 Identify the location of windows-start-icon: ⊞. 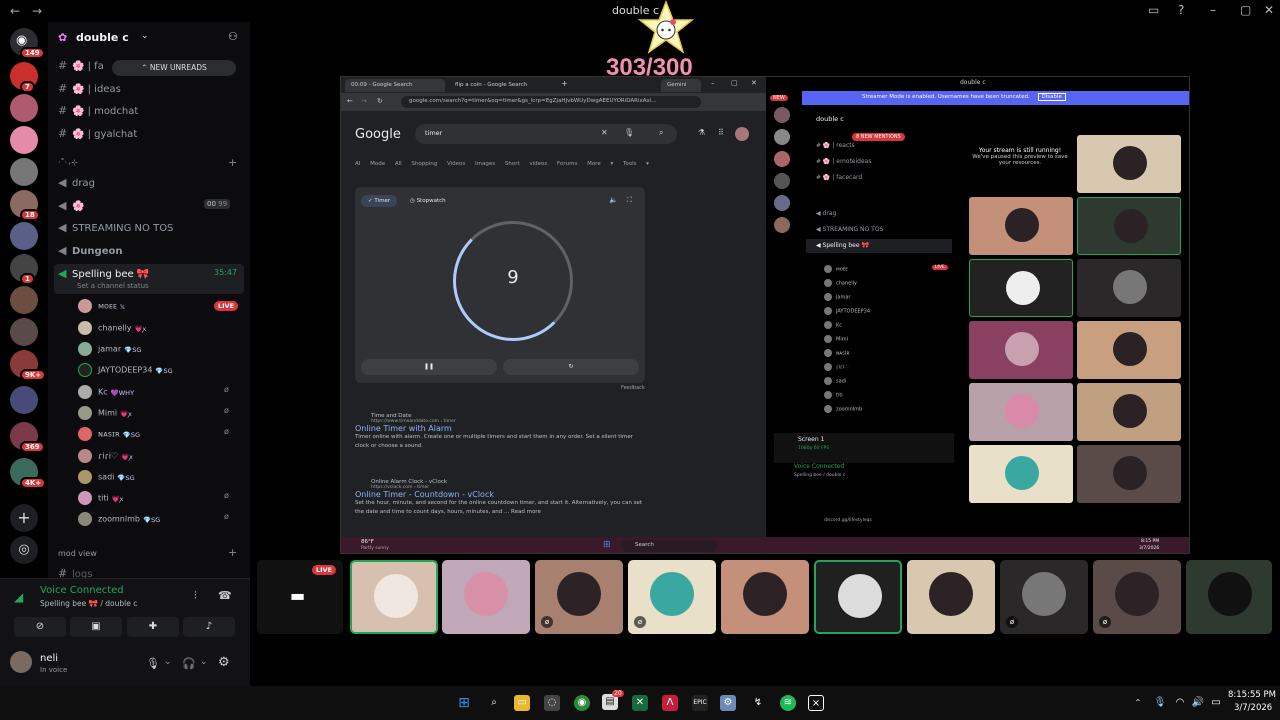
(607, 545).